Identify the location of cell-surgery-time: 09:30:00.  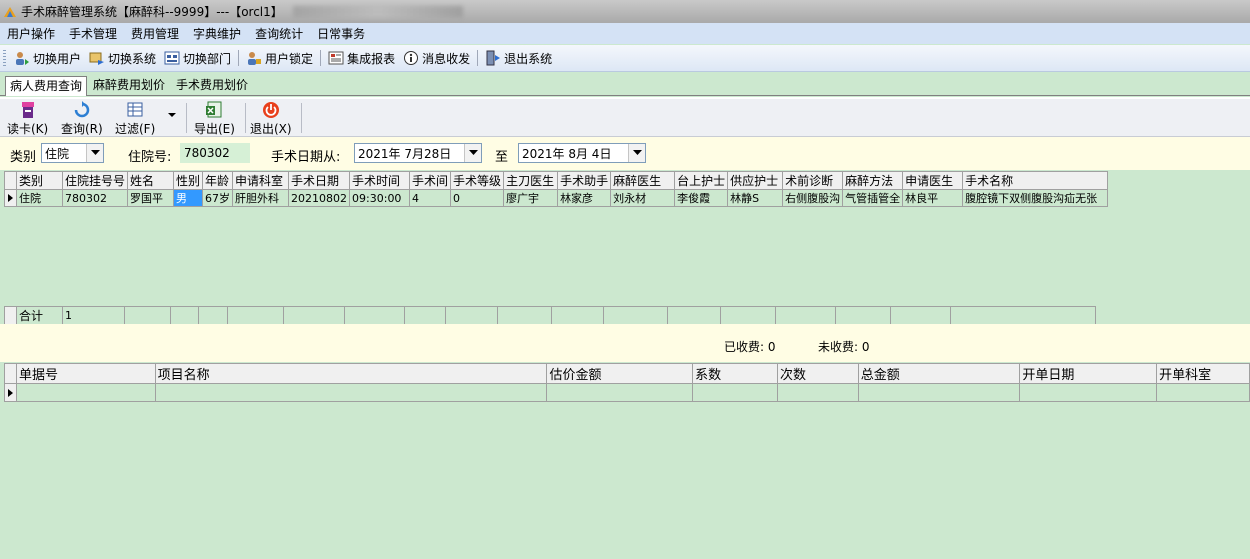
(380, 198).